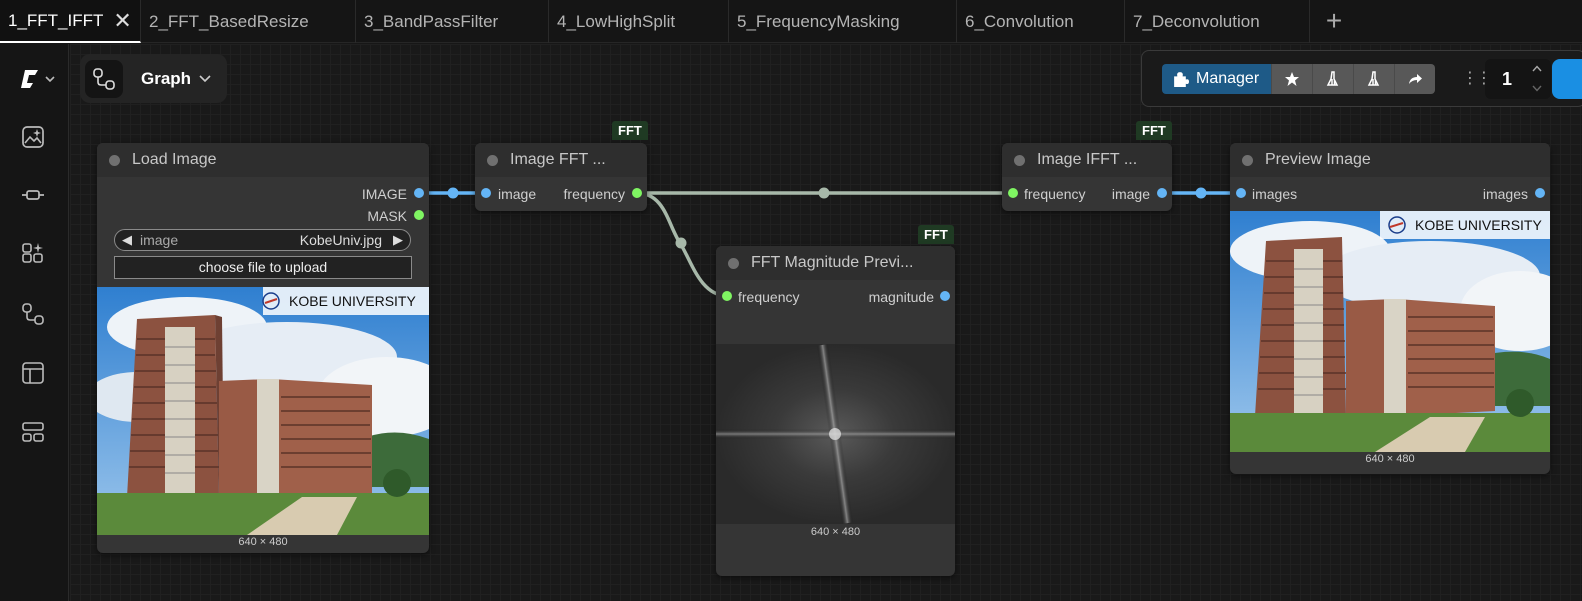 This screenshot has width=1582, height=601. What do you see at coordinates (1275, 194) in the screenshot?
I see `input-label-images: images` at bounding box center [1275, 194].